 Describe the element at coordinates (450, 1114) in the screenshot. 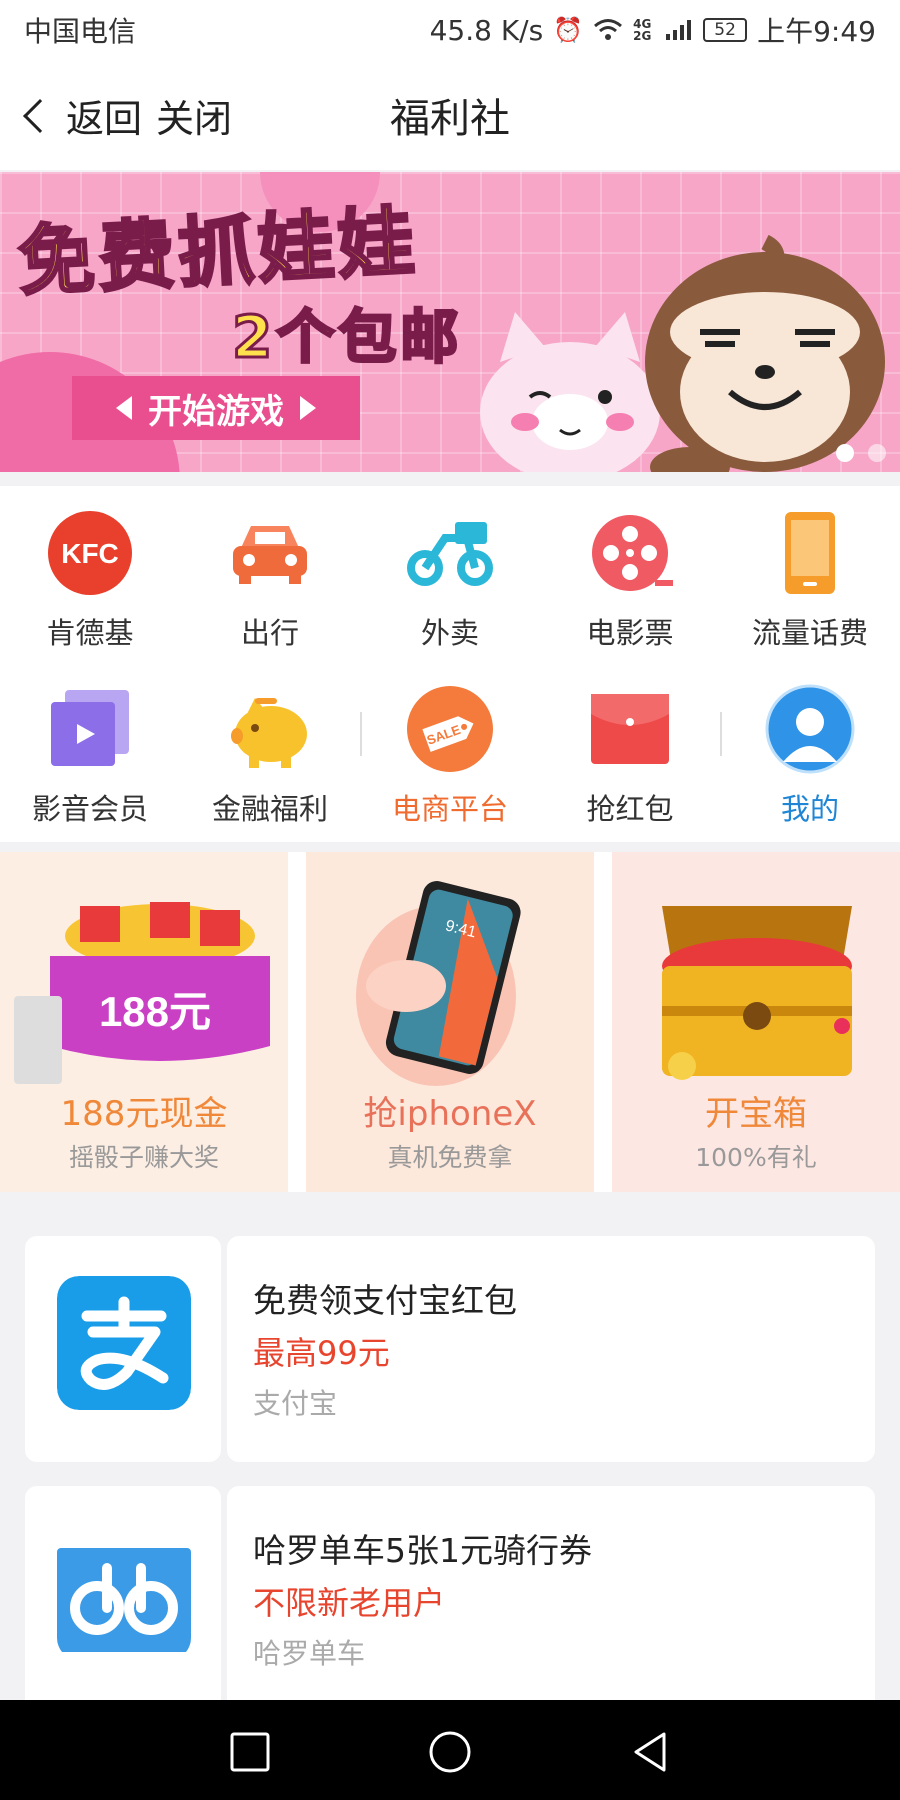

I see `promo-title: 抢iphoneX` at that location.